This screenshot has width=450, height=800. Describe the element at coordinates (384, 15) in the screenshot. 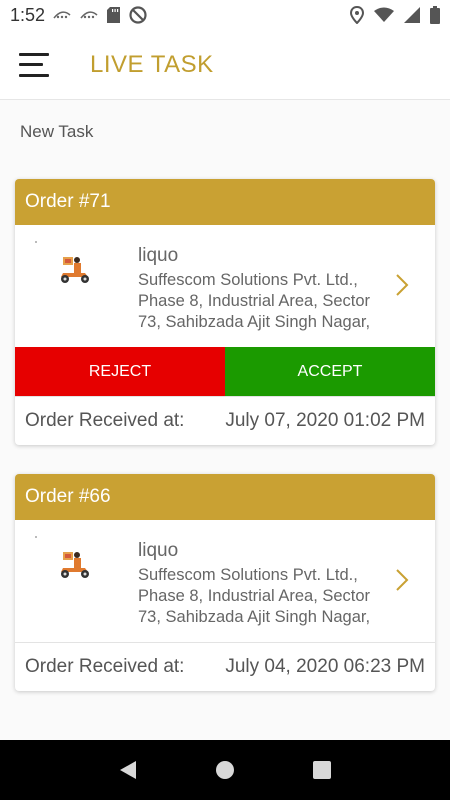

I see `wifi-icon` at that location.